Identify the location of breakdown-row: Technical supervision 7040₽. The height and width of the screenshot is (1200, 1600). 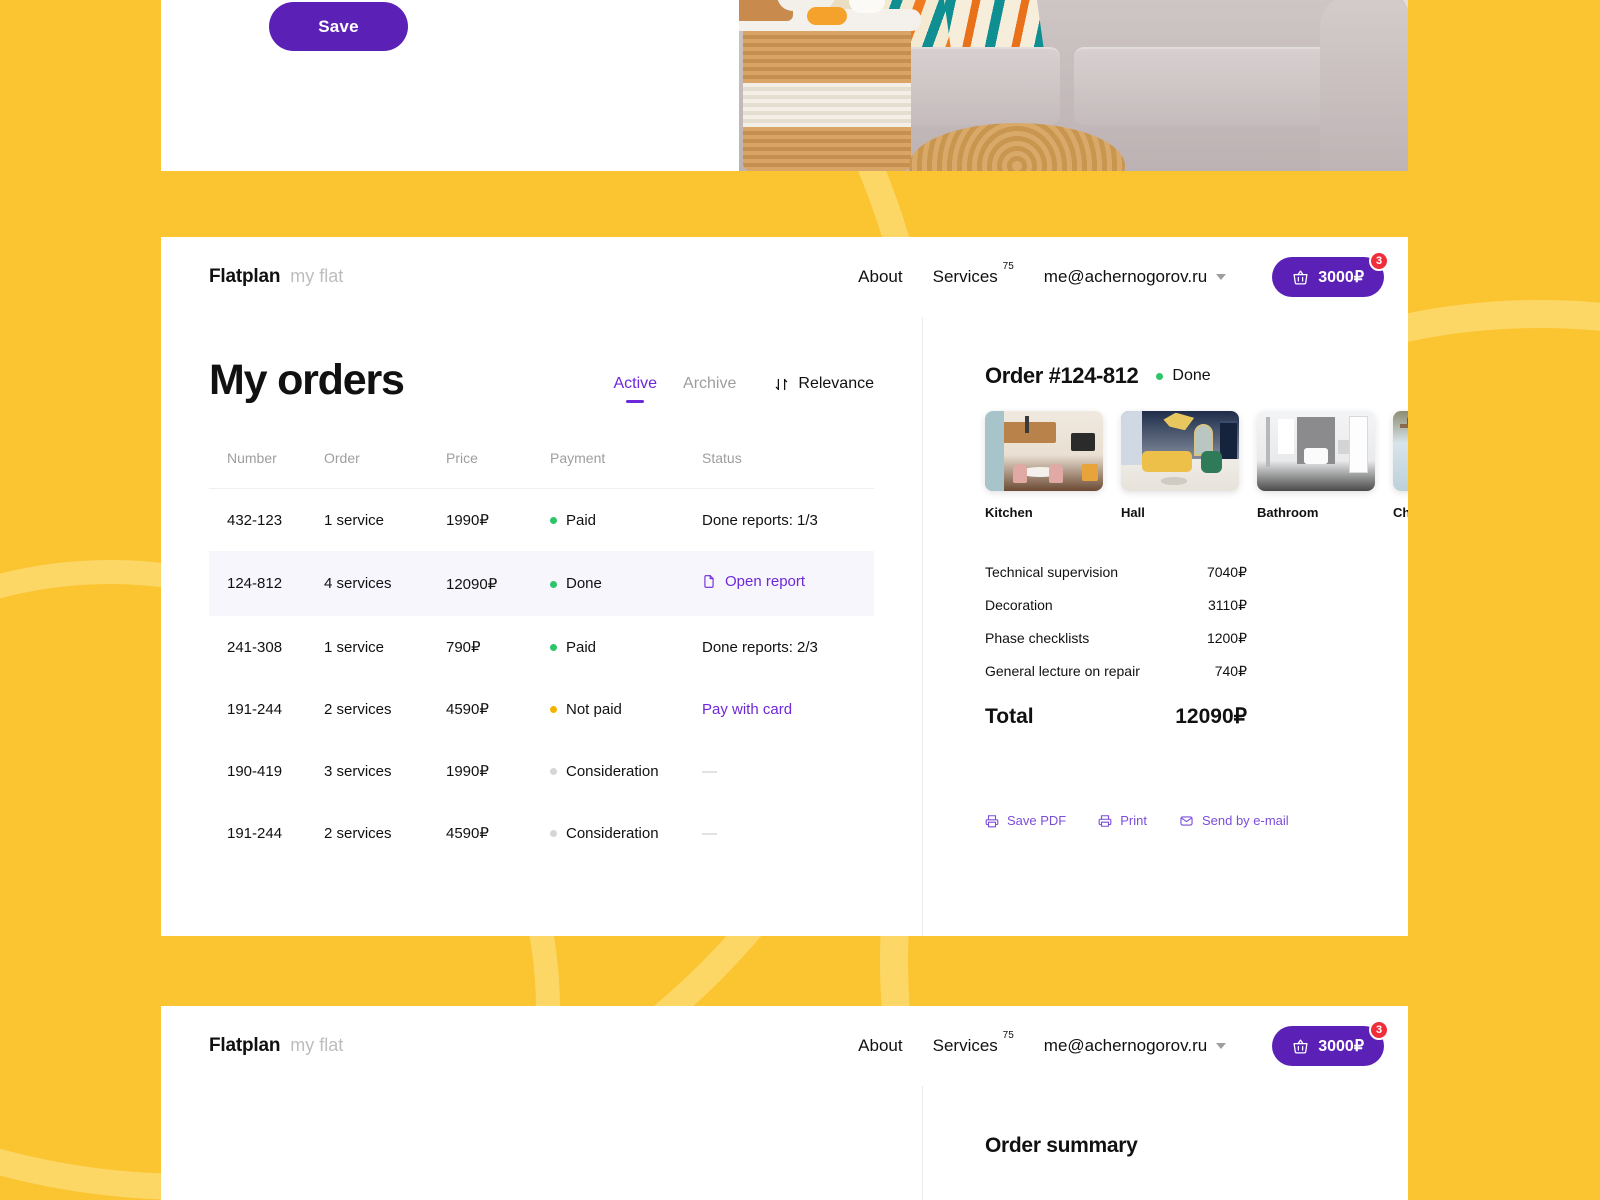
(1116, 572).